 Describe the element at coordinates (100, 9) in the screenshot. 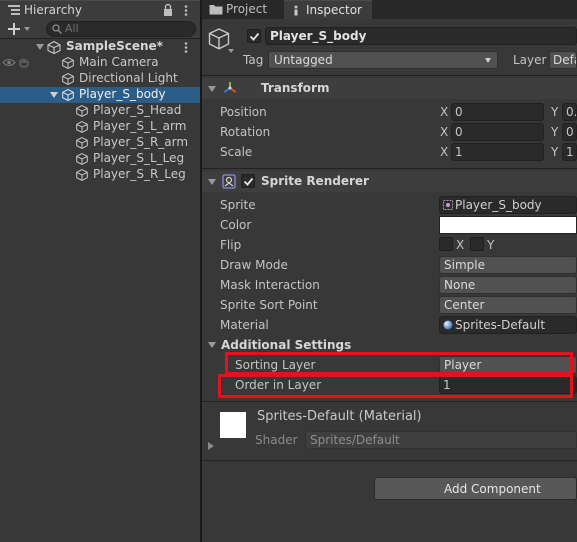

I see `hierarchy-tab: Hierarchy` at that location.